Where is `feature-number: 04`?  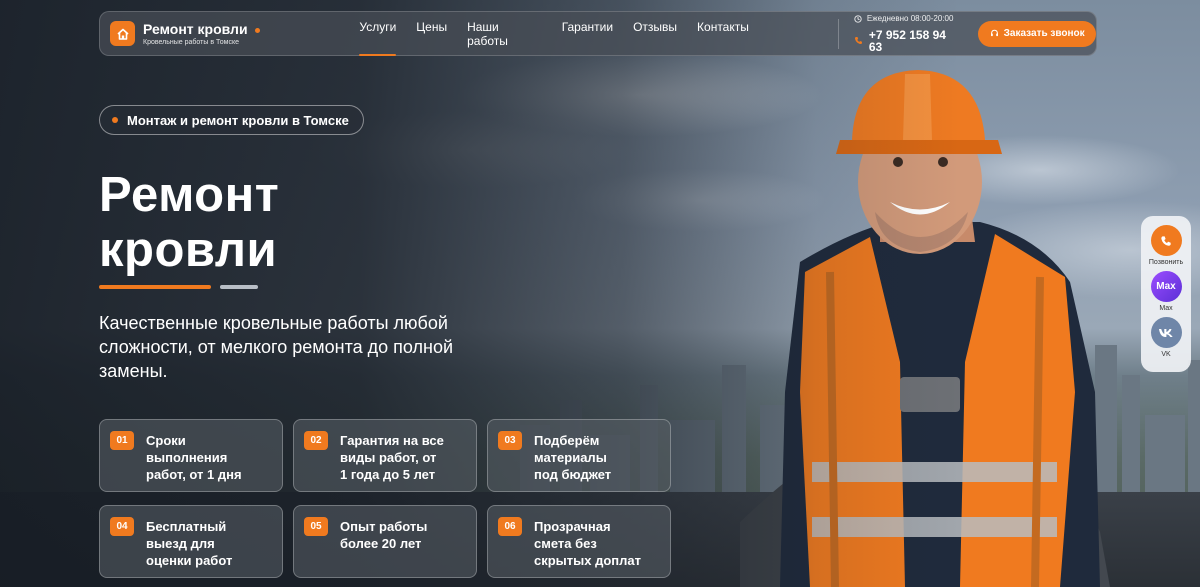
feature-number: 04 is located at coordinates (122, 526).